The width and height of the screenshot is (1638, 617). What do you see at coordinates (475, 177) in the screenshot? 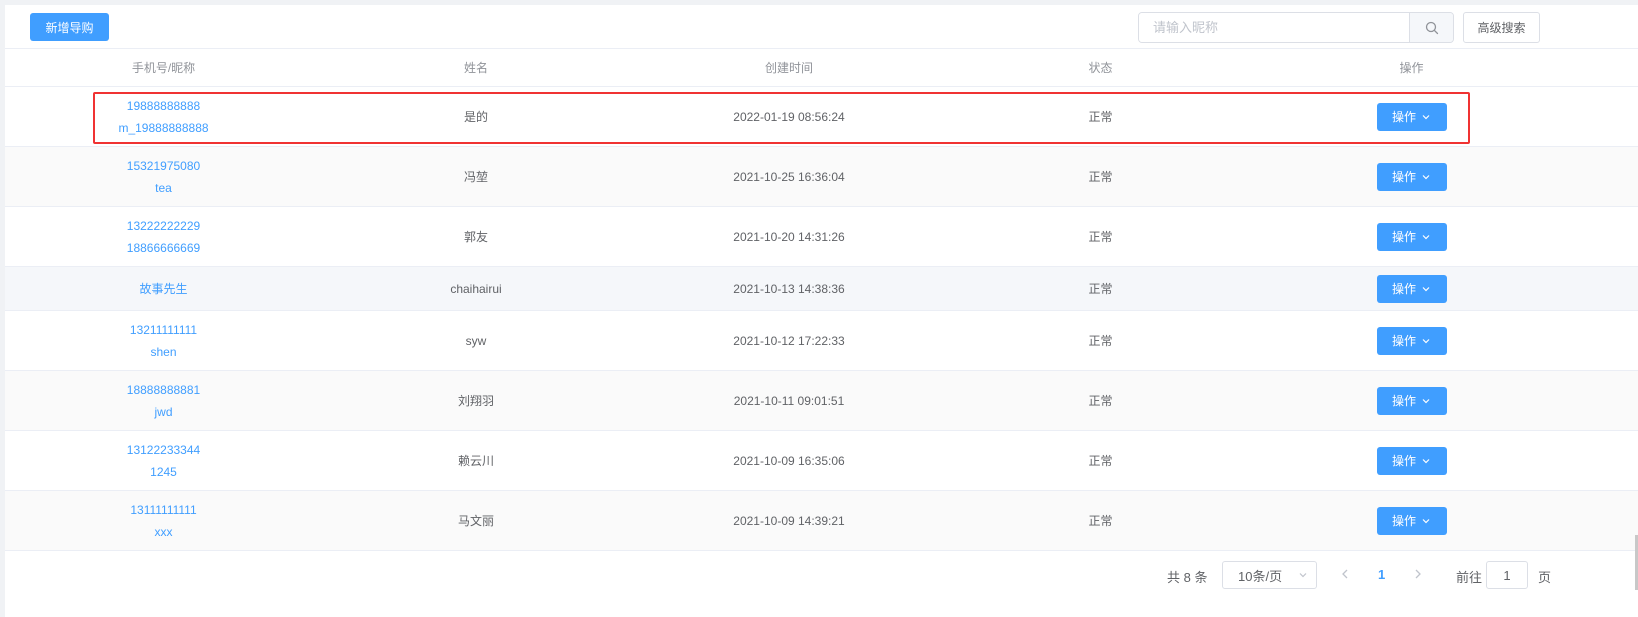
I see `name-cell: 冯堃` at bounding box center [475, 177].